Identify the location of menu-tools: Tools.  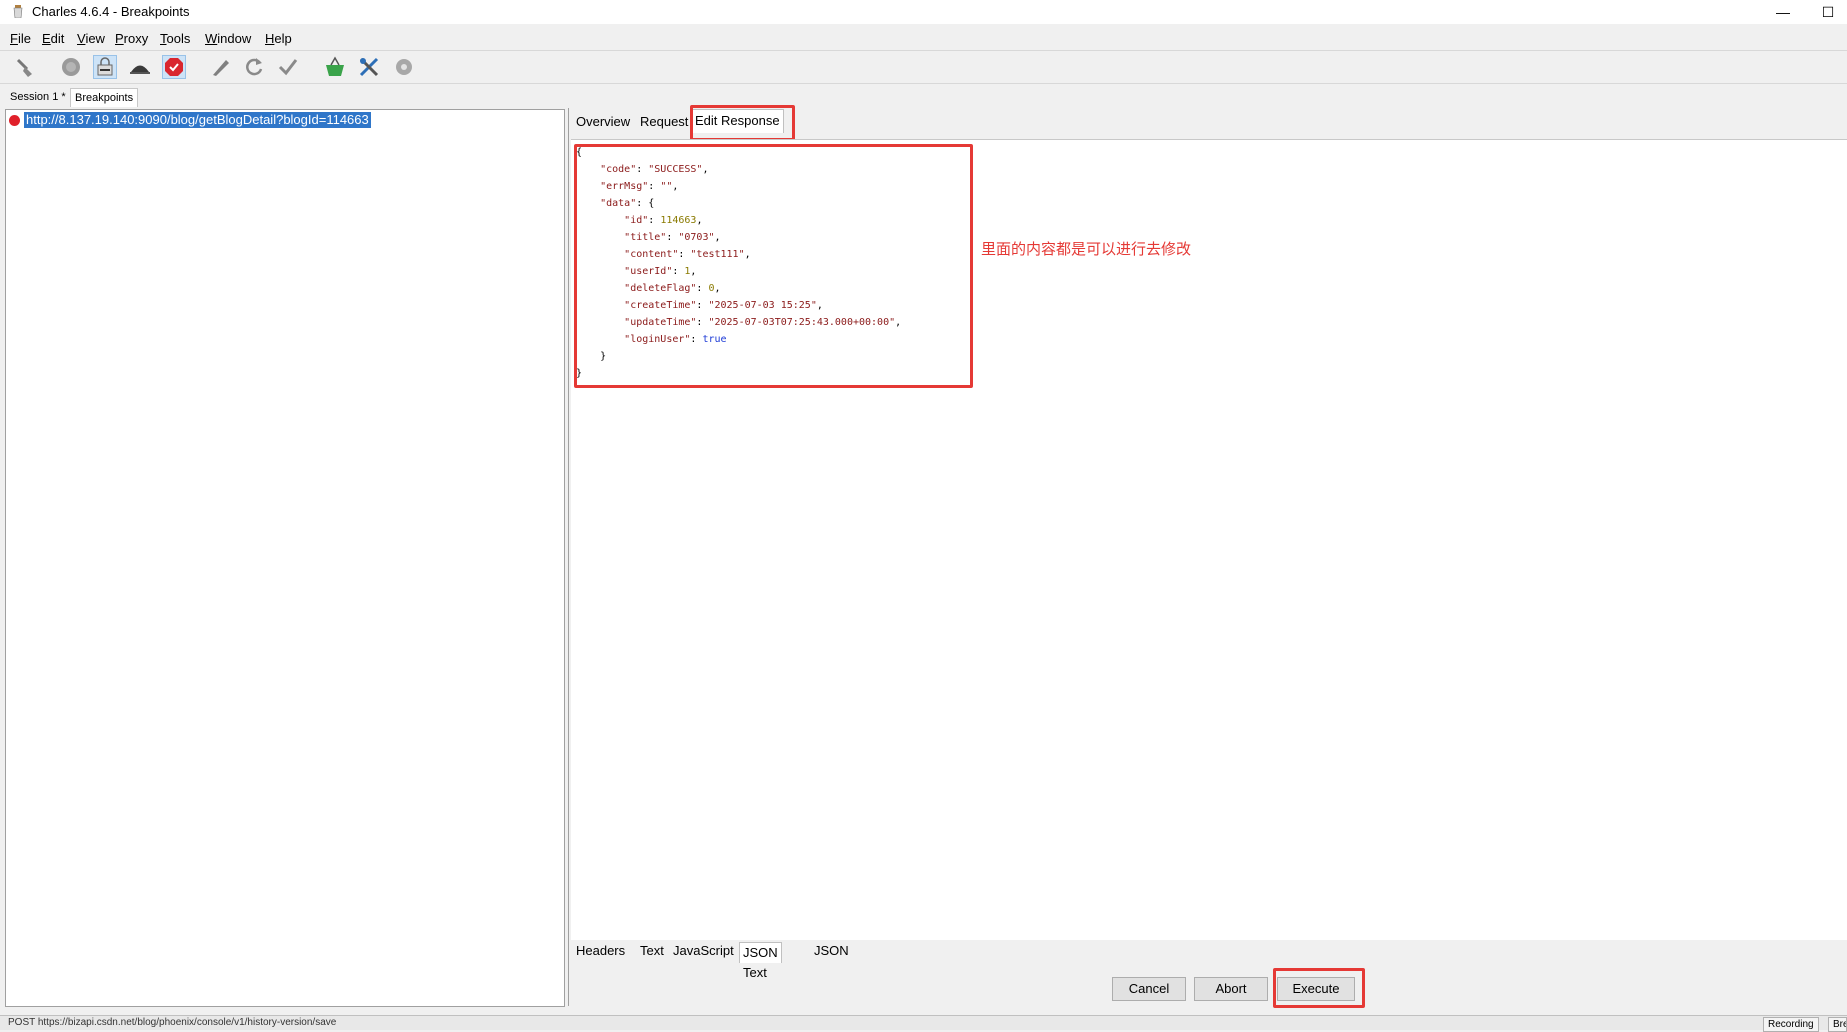
(175, 38).